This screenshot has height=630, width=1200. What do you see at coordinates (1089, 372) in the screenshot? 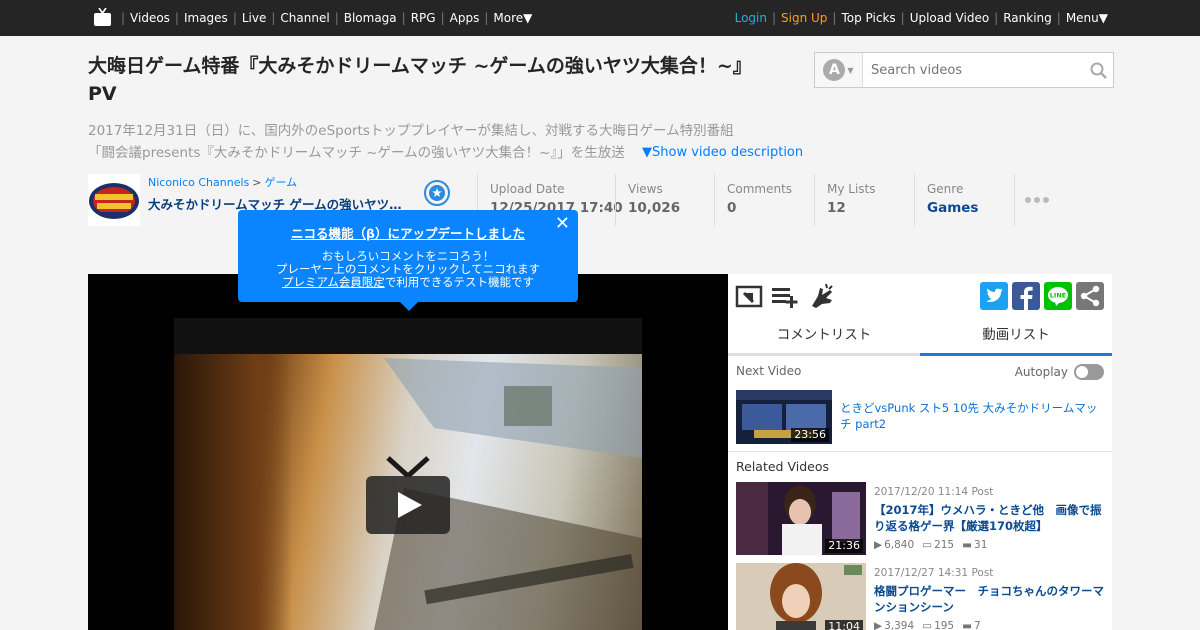
I see `autoplay-toggle` at bounding box center [1089, 372].